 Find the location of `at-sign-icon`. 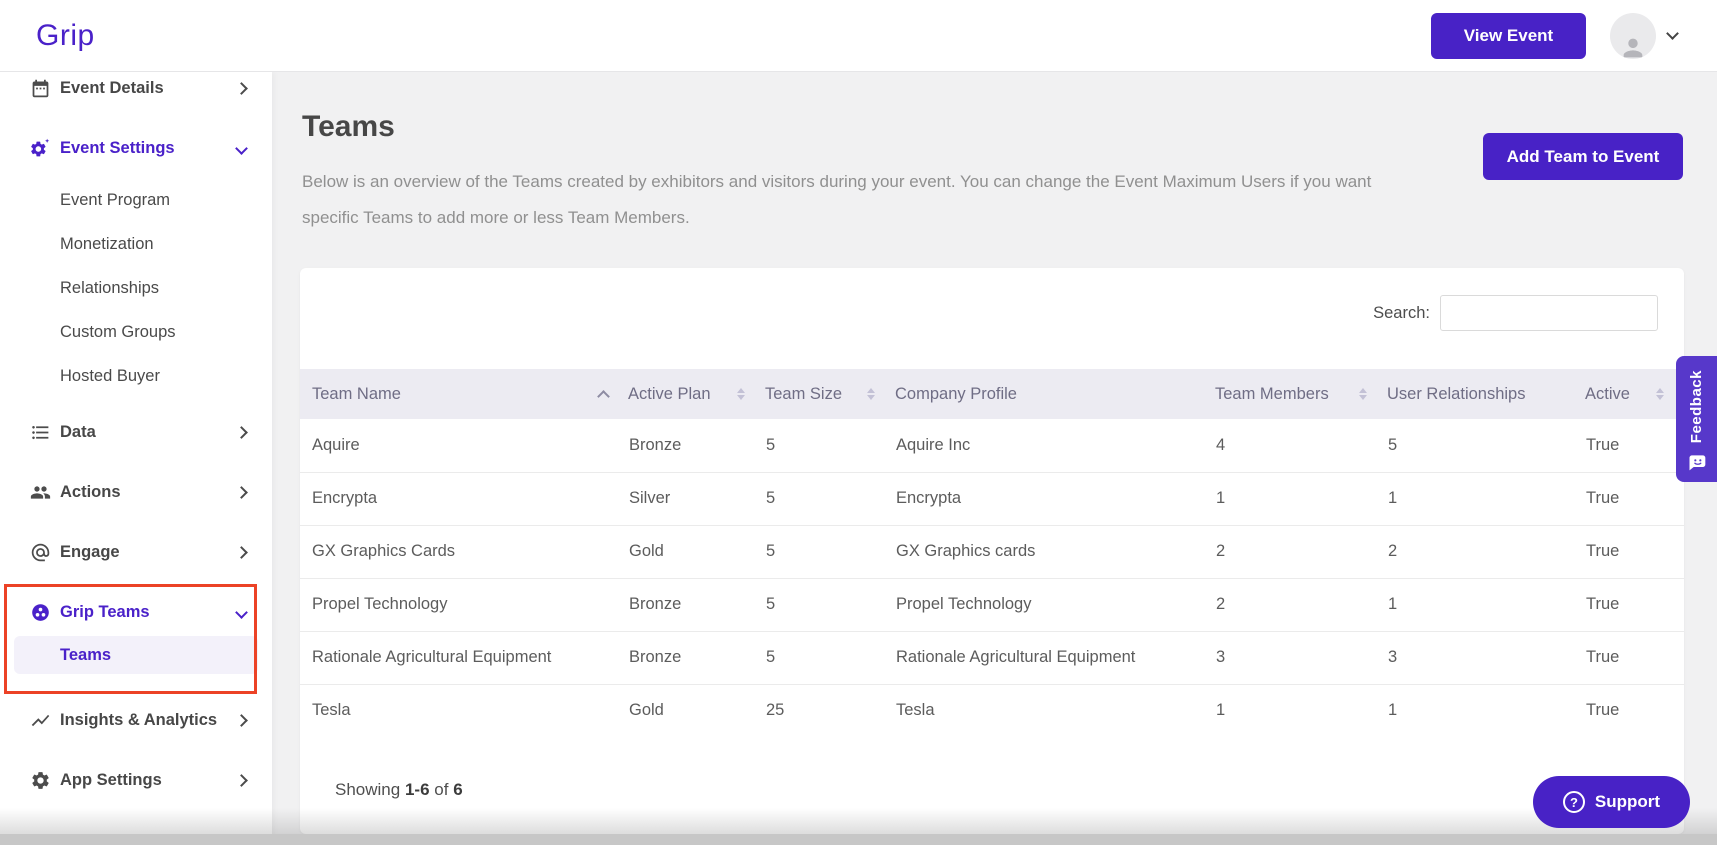

at-sign-icon is located at coordinates (40, 552).